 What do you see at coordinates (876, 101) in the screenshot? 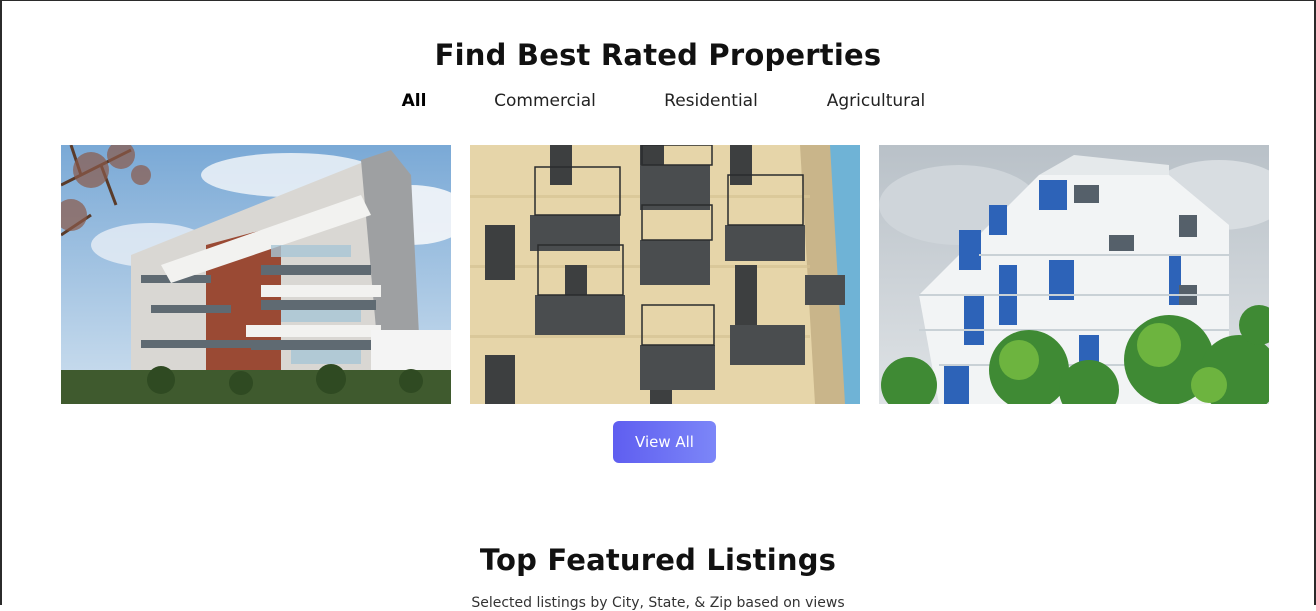
I see `filter-tab-agricultural: Agricultural` at bounding box center [876, 101].